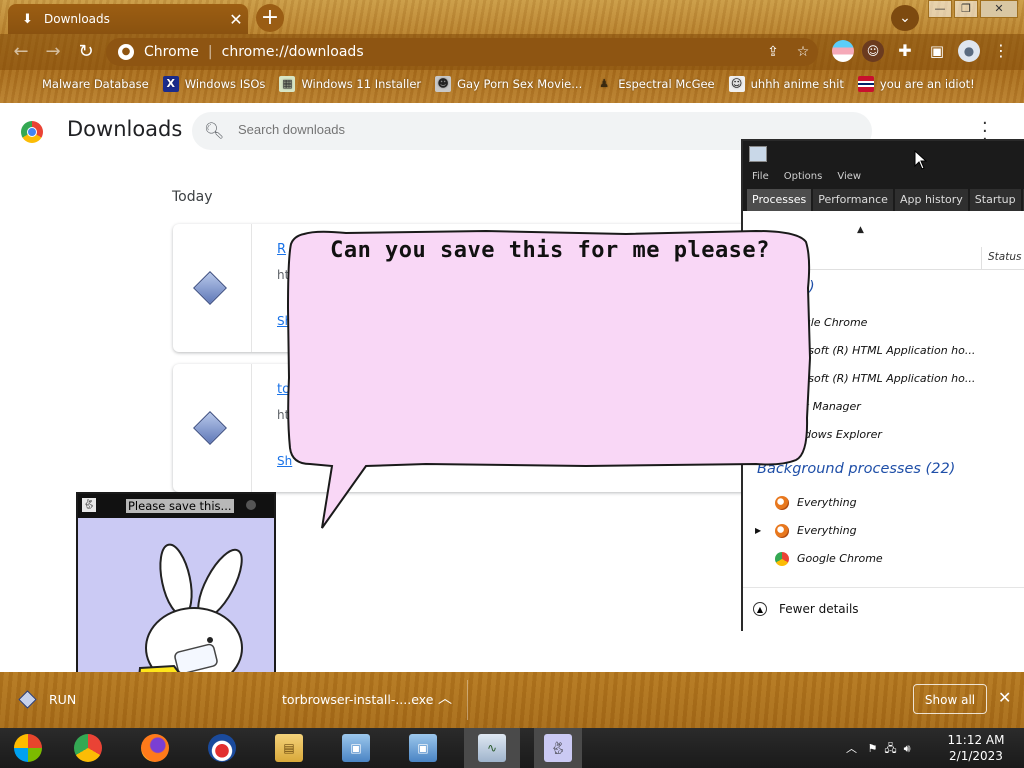 The image size is (1024, 768). I want to click on side-panel-icon: ▣, so click(937, 51).